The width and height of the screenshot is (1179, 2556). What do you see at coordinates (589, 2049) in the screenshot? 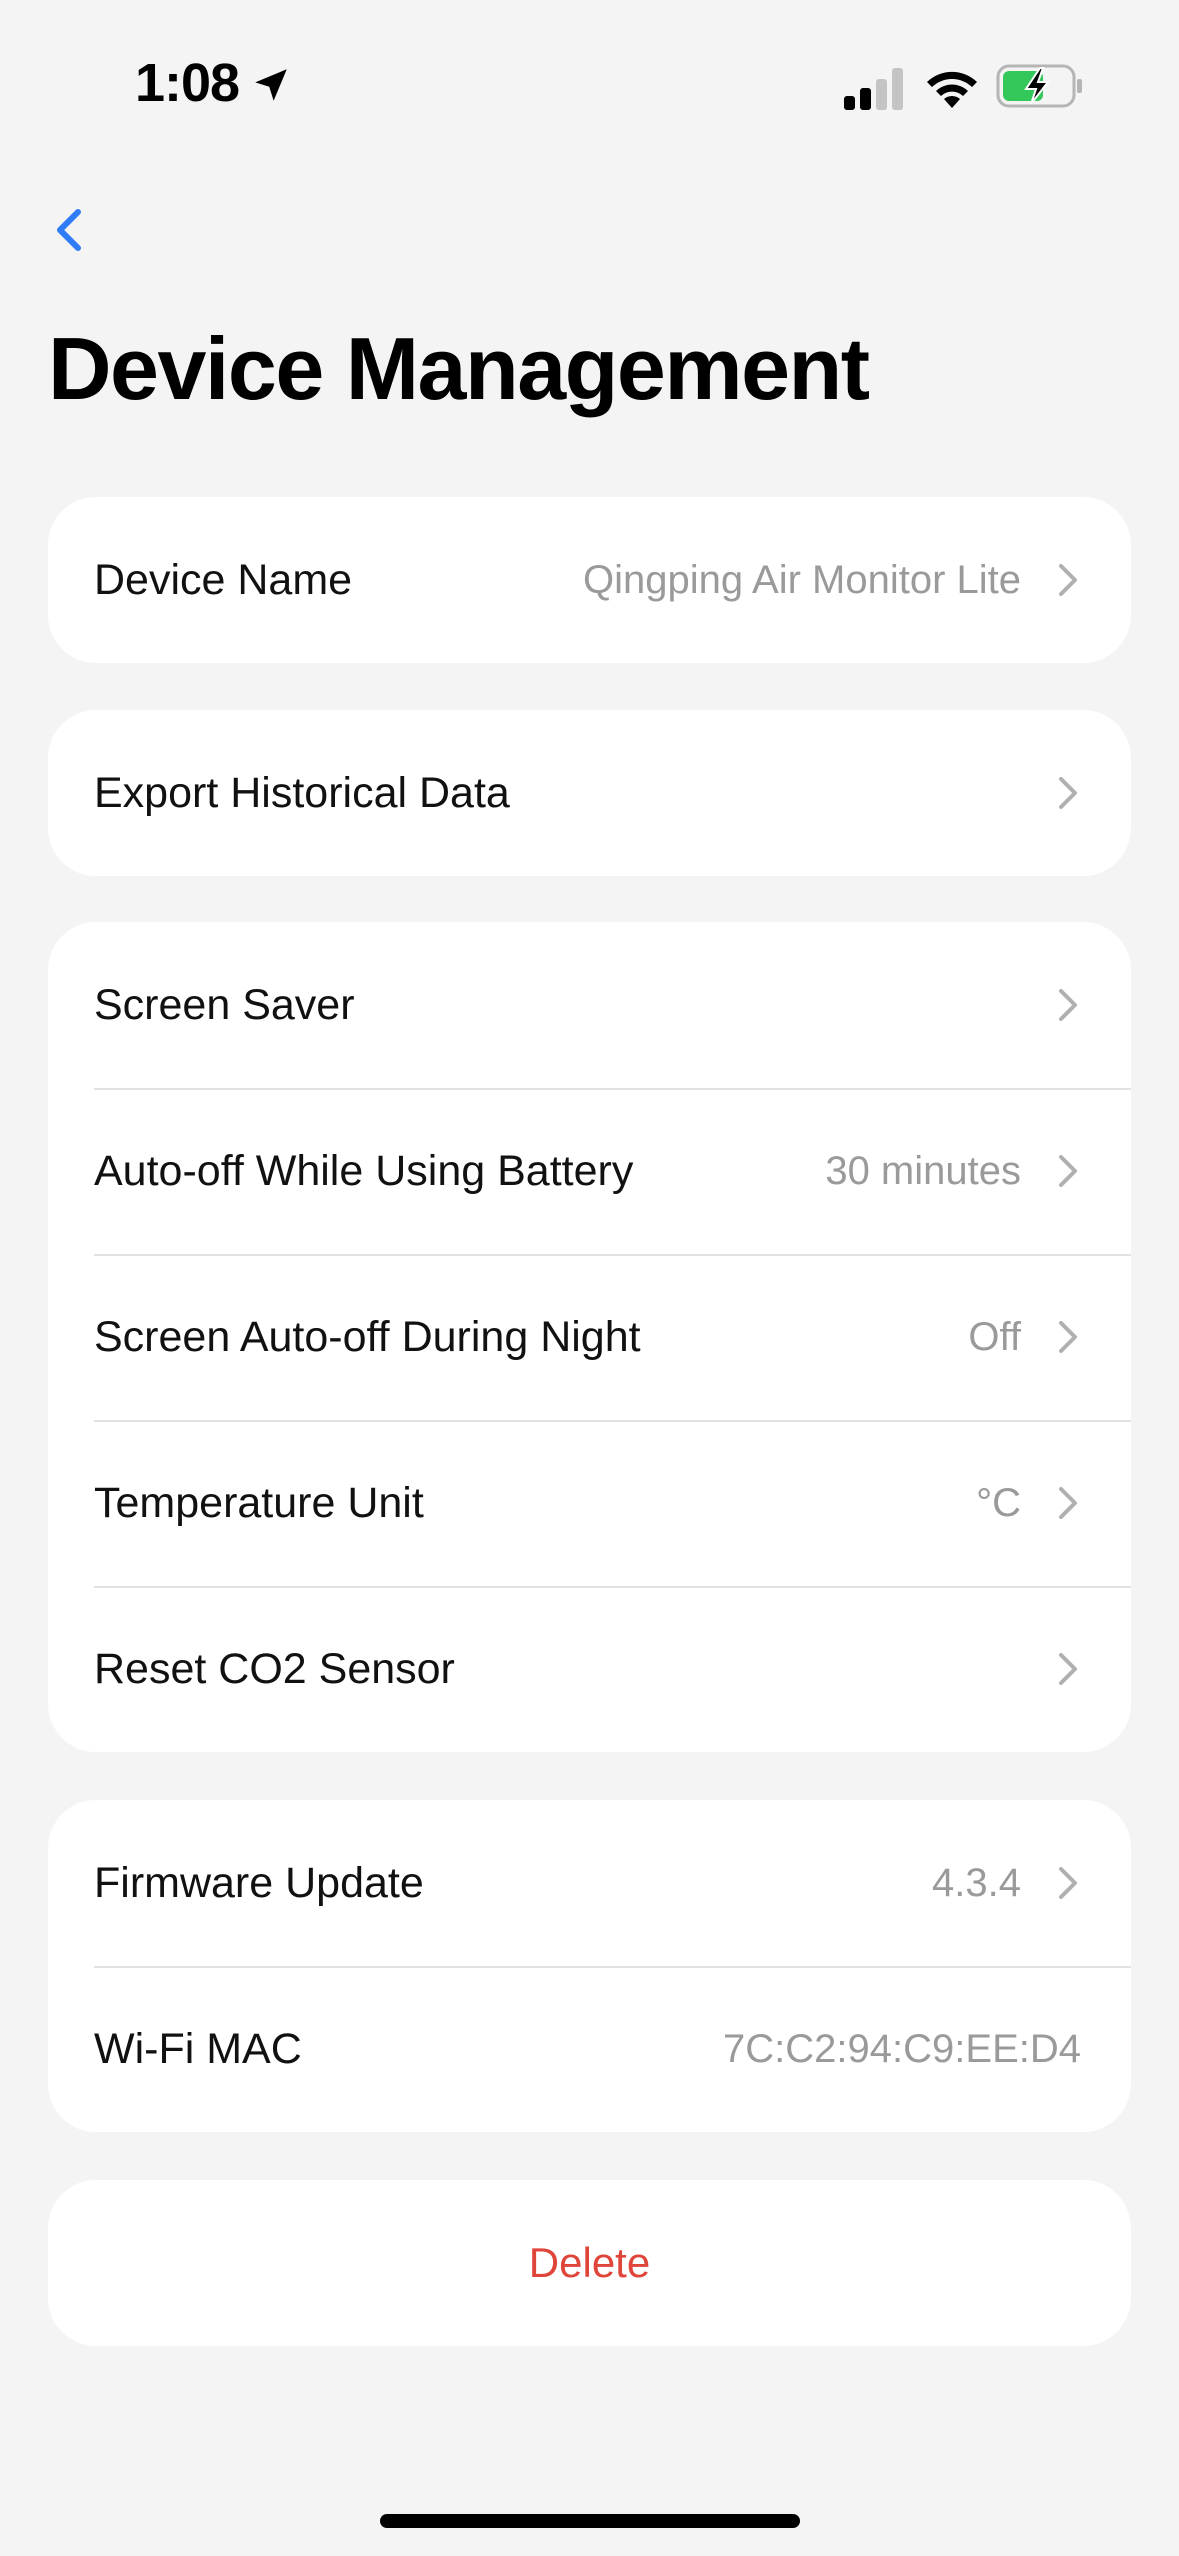
I see `wifi-mac-row: Wi-Fi MAC 7C:C2:94:C9:EE:D4` at bounding box center [589, 2049].